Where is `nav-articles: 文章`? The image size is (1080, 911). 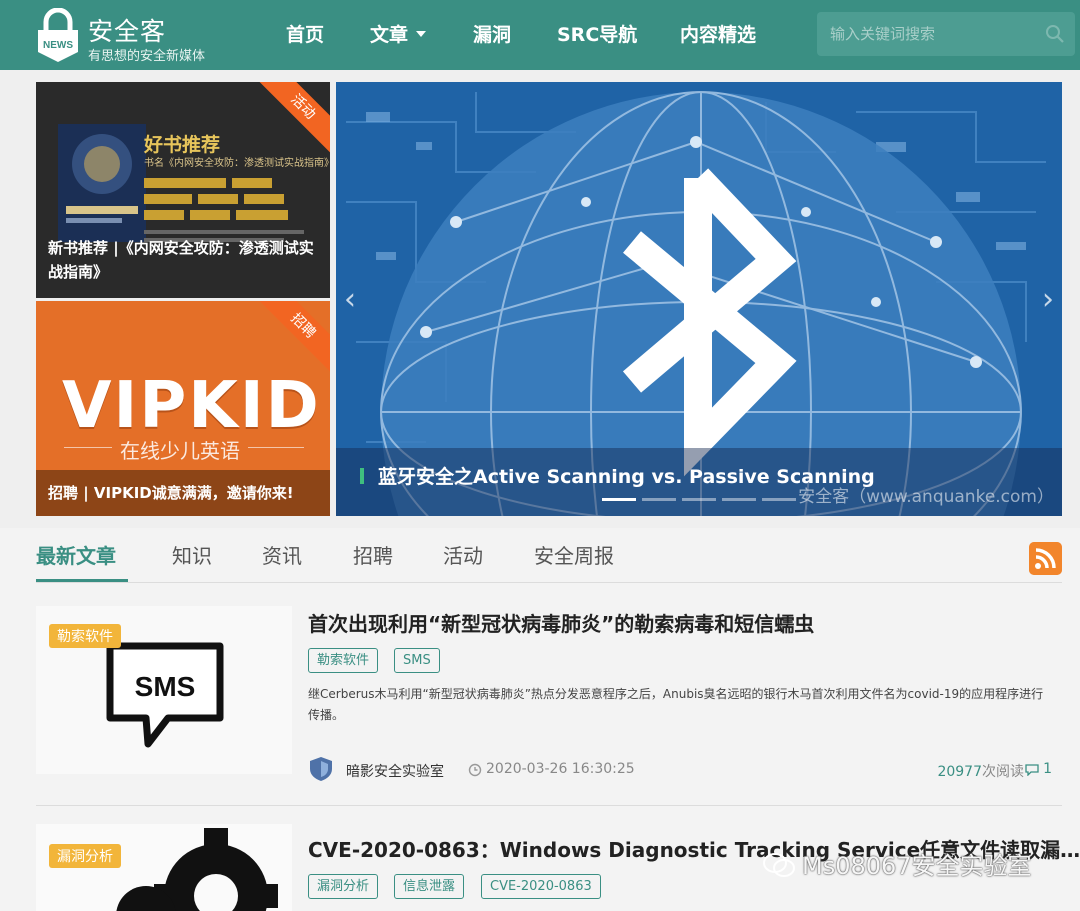 nav-articles: 文章 is located at coordinates (398, 33).